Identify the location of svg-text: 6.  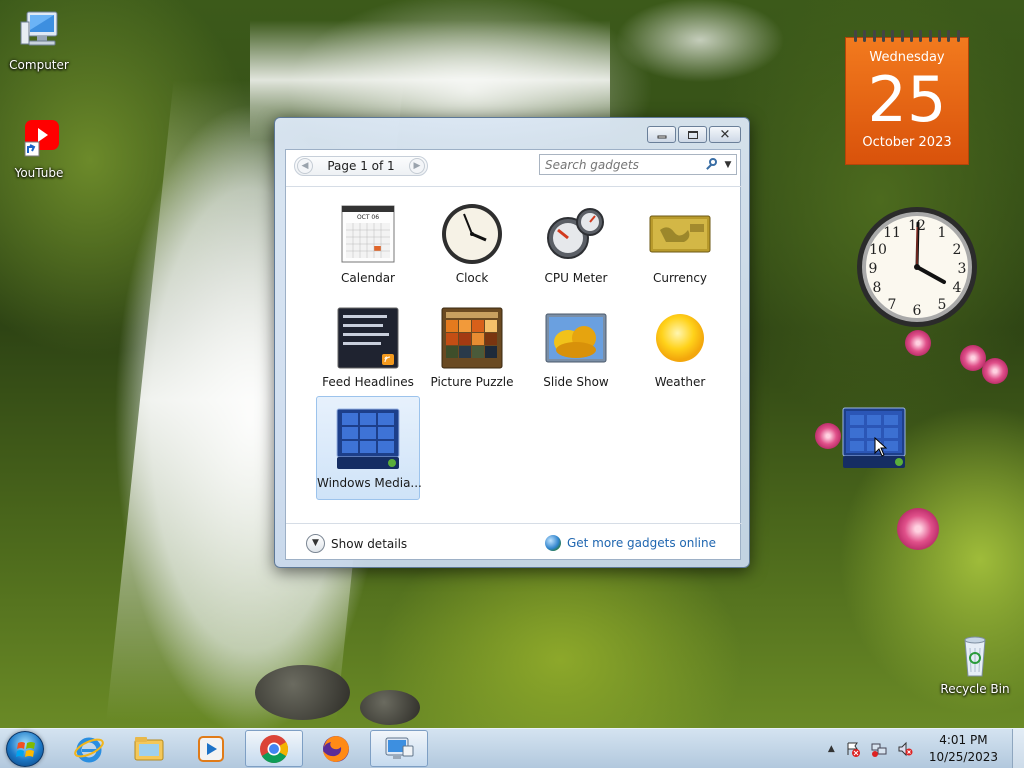
(917, 311).